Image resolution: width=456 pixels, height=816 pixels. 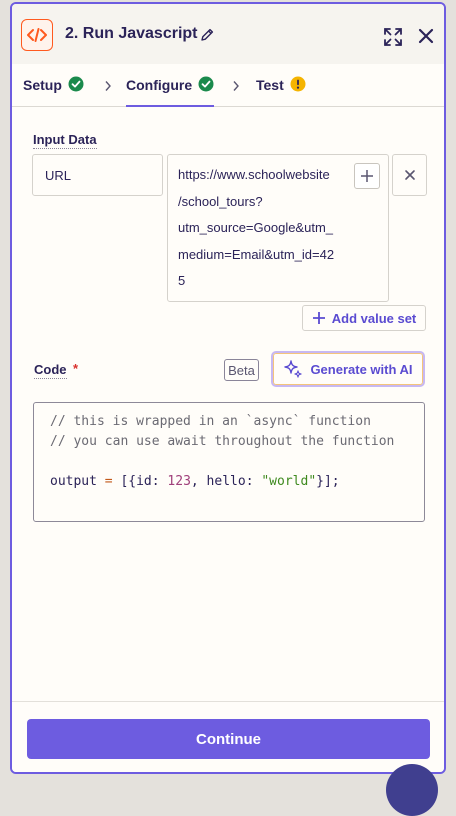 What do you see at coordinates (256, 227) in the screenshot?
I see `value-line: utm_source=Google&utm_` at bounding box center [256, 227].